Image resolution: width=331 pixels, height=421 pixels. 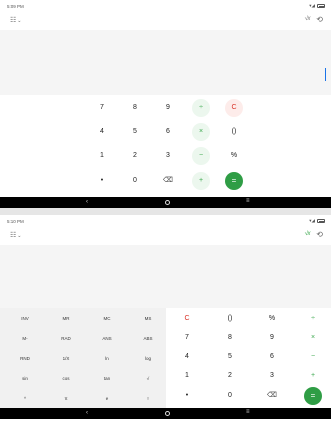 I want to click on key-sin: sin, so click(x=25, y=379).